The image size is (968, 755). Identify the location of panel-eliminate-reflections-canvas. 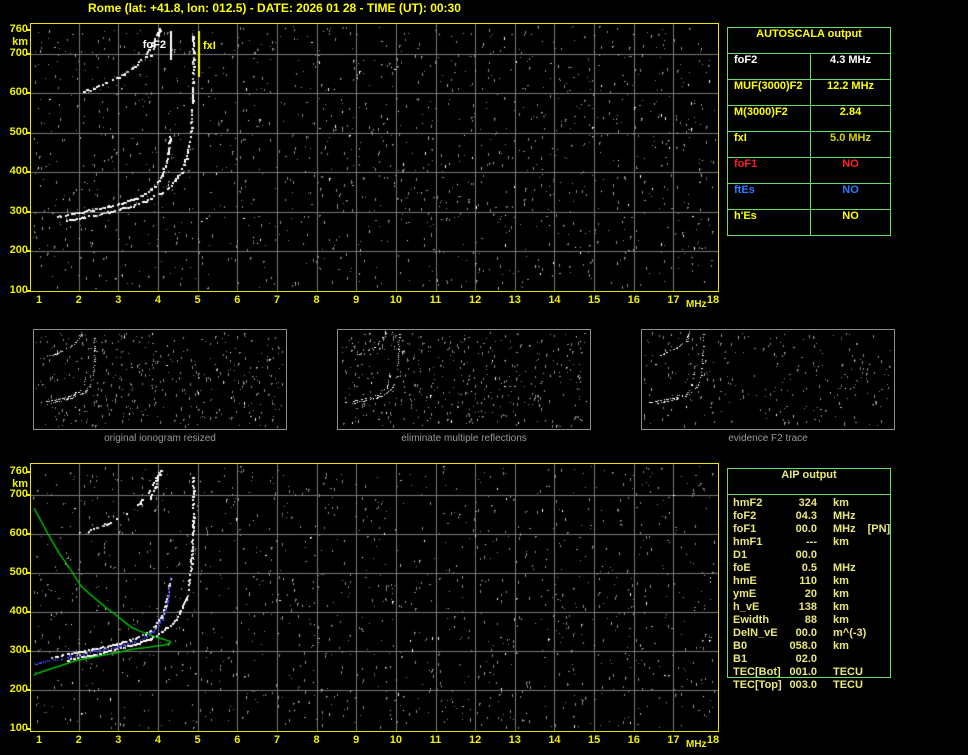
(464, 379).